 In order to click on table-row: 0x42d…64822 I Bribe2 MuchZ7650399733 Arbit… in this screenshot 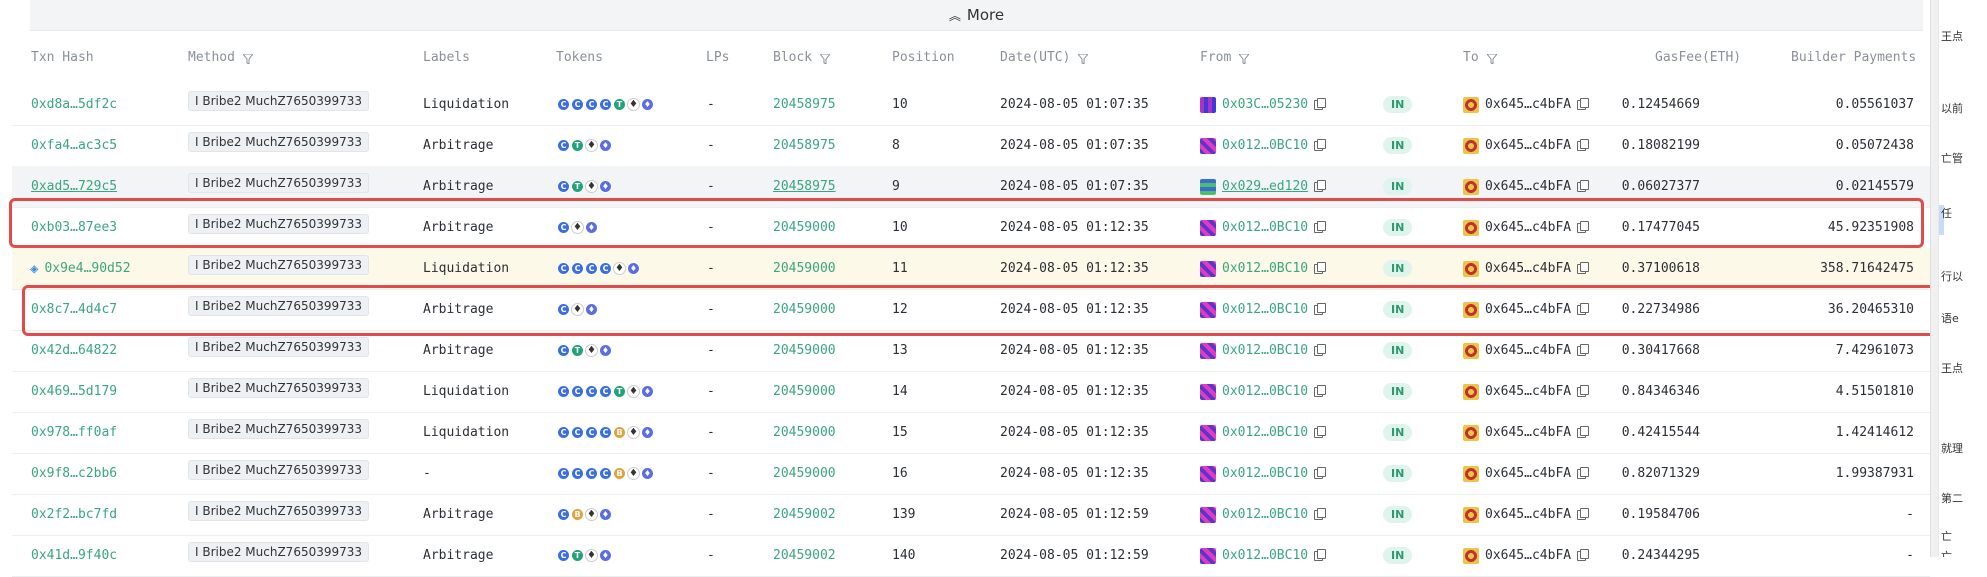, I will do `click(971, 351)`.